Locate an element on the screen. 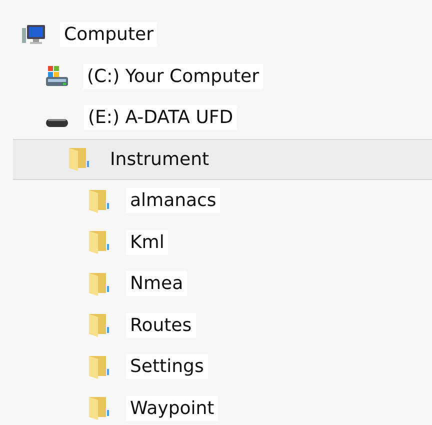 This screenshot has height=425, width=432. tree-item: Routes is located at coordinates (161, 325).